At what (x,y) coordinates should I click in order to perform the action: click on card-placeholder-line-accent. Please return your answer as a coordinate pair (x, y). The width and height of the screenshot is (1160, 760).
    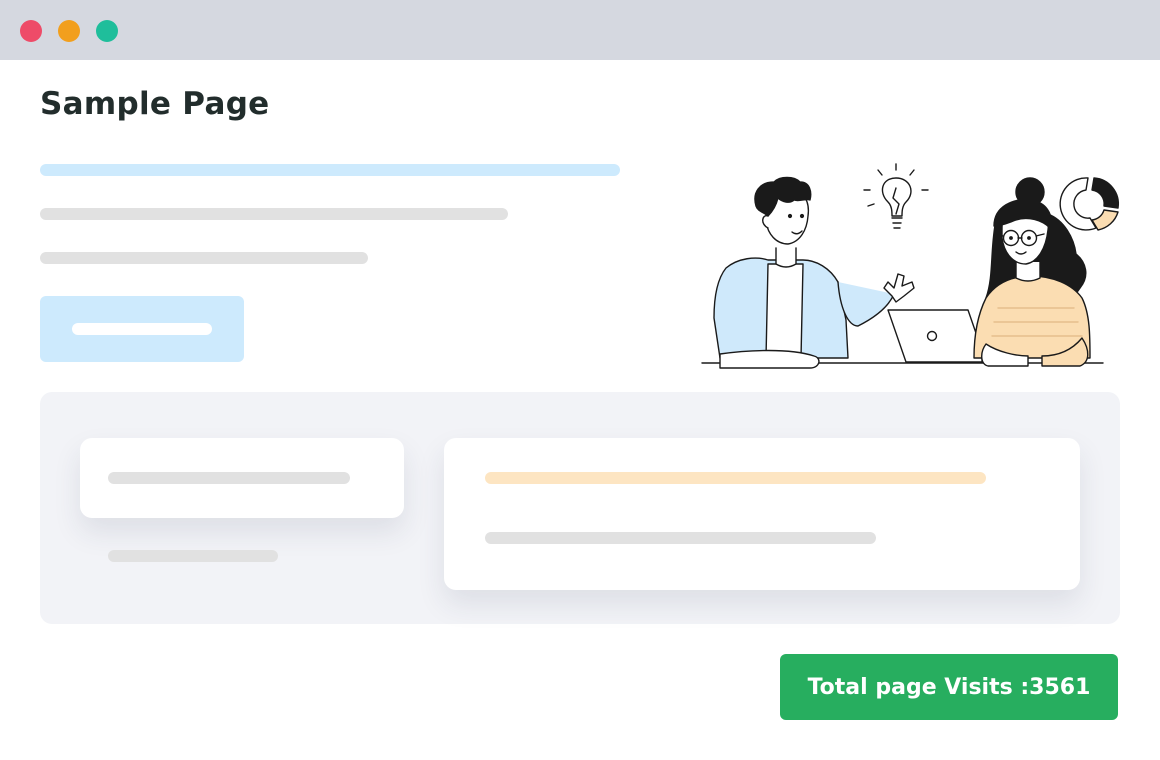
    Looking at the image, I should click on (735, 478).